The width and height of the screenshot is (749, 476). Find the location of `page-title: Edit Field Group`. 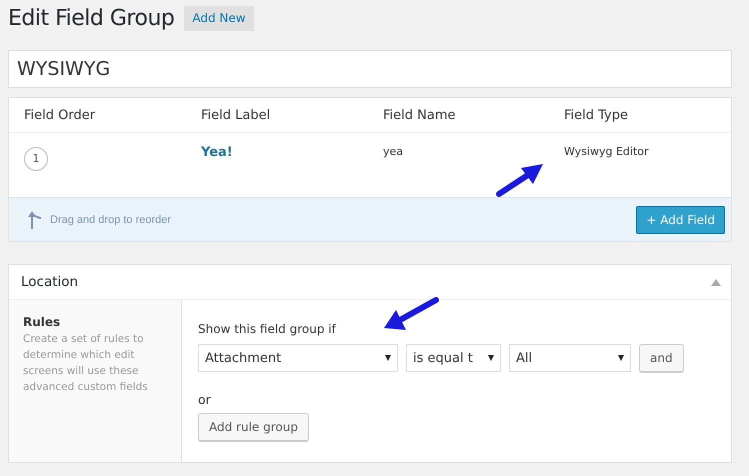

page-title: Edit Field Group is located at coordinates (91, 18).